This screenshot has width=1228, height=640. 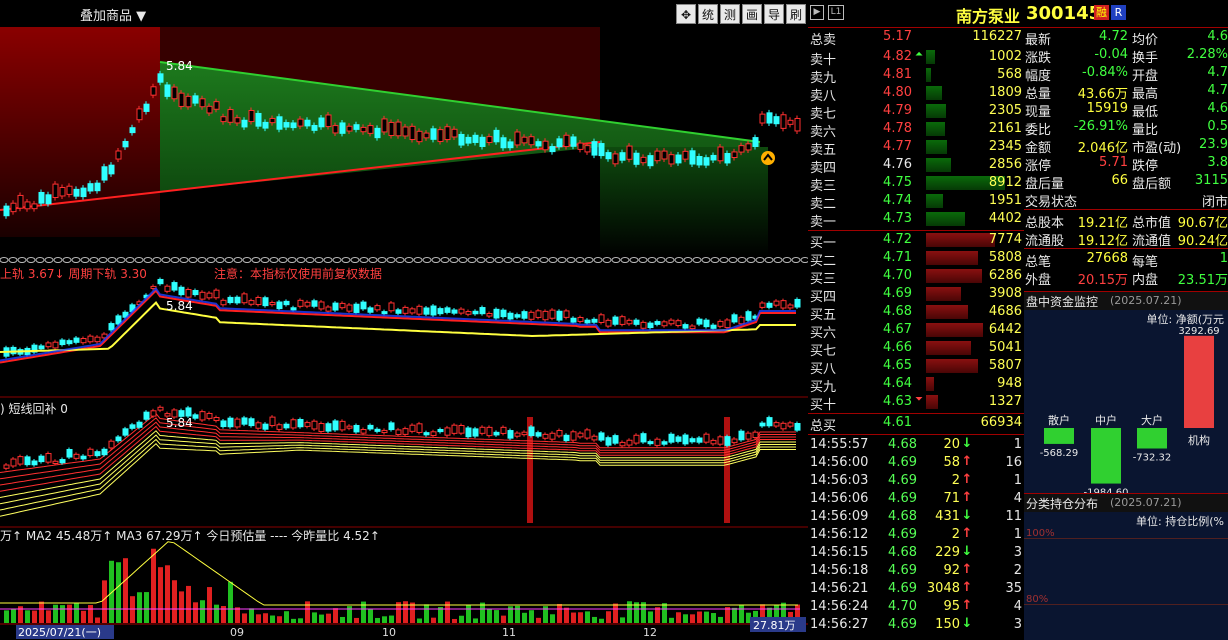 I want to click on tick-time: 14:56:12, so click(x=839, y=534).